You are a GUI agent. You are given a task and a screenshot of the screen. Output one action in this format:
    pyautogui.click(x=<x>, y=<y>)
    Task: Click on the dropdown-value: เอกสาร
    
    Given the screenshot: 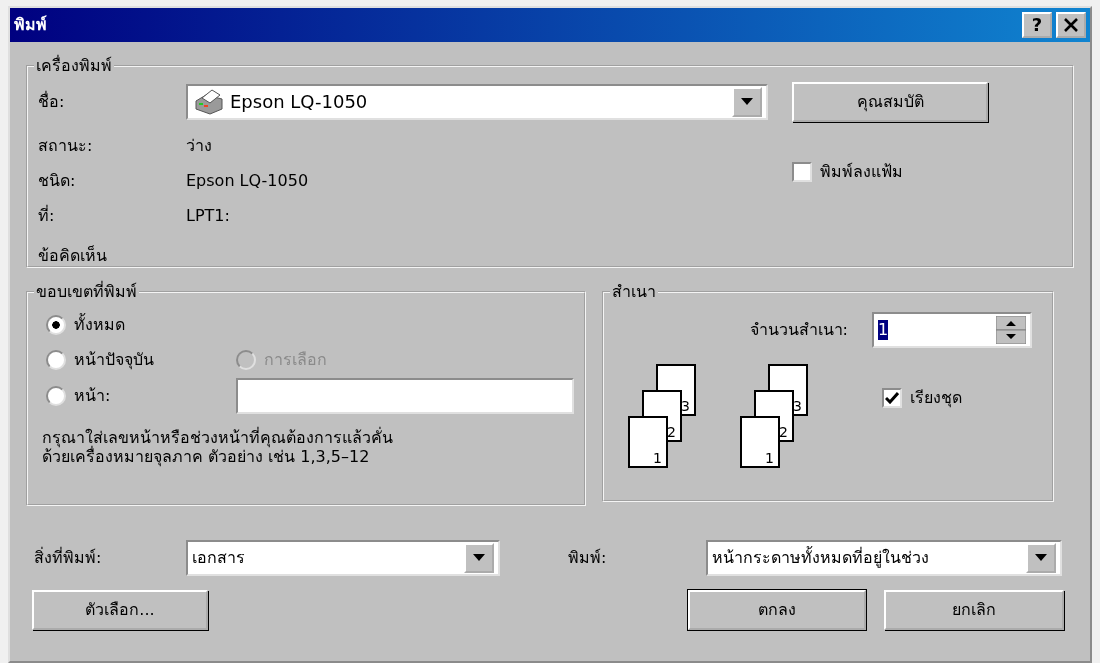 What is the action you would take?
    pyautogui.click(x=218, y=558)
    